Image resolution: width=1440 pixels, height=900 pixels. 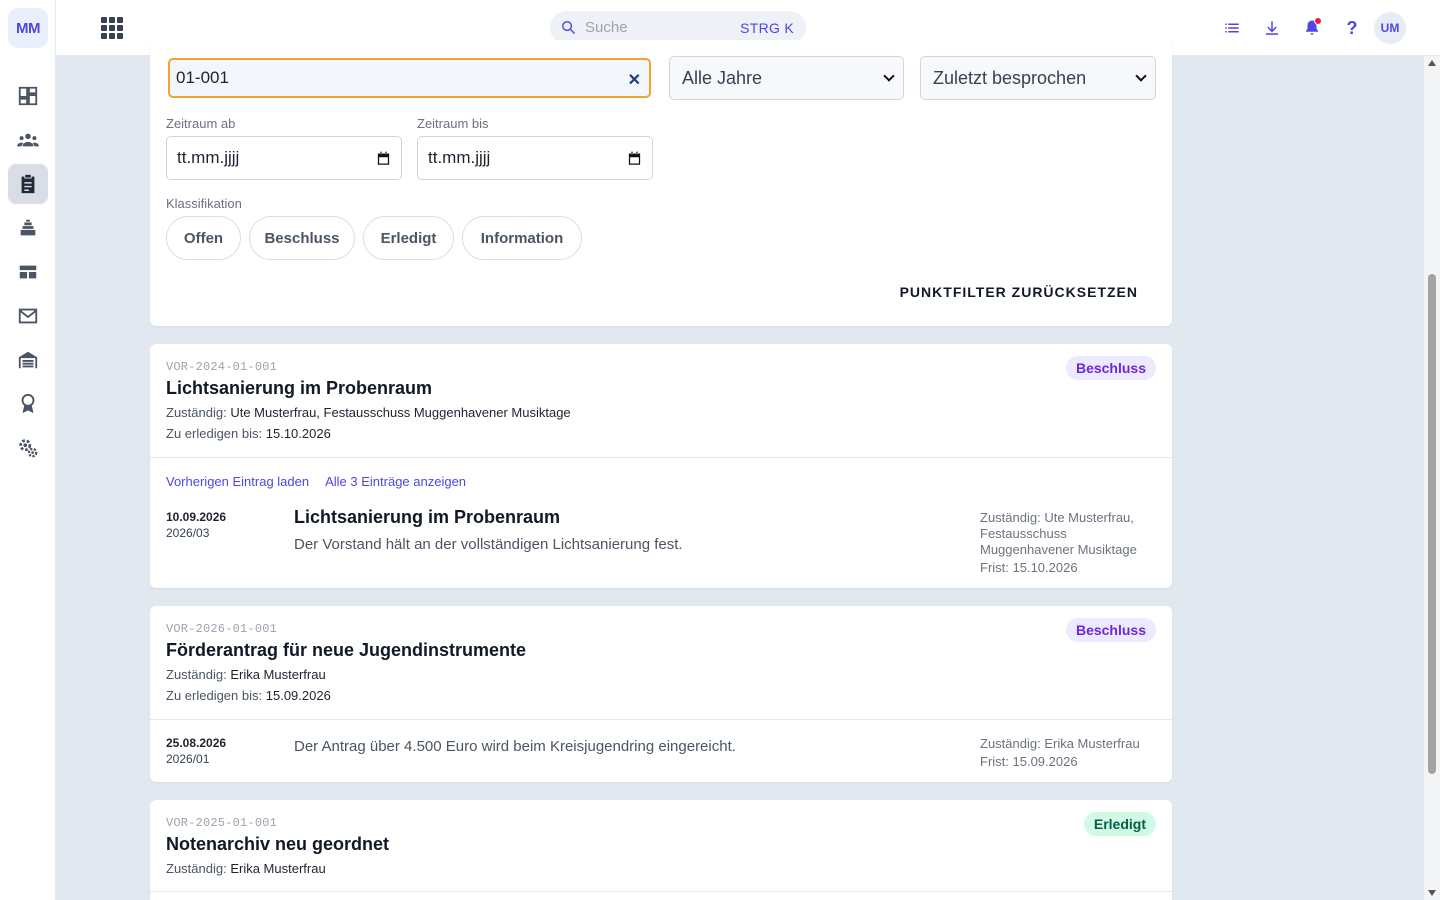 I want to click on nav-mail, so click(x=28, y=316).